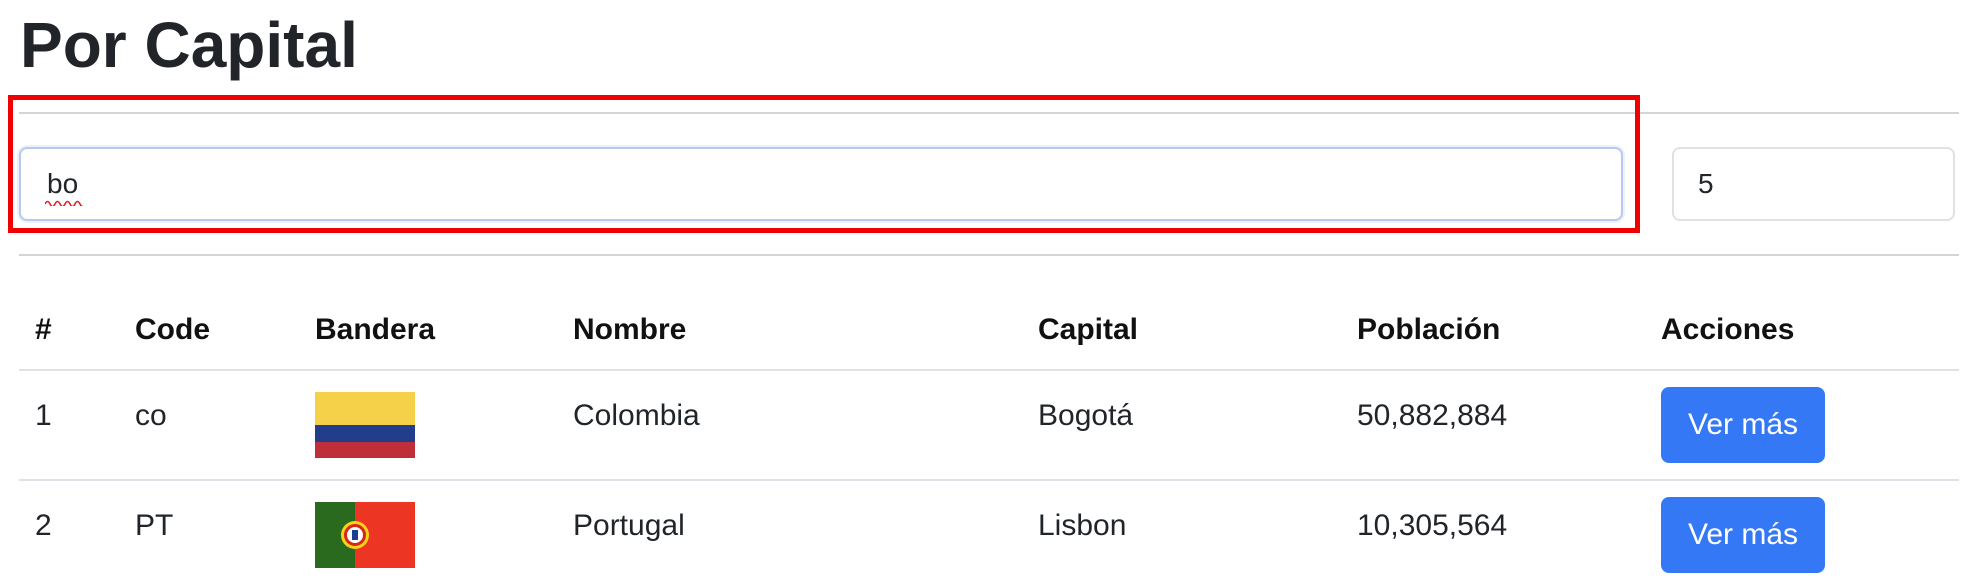 The height and width of the screenshot is (581, 1970). What do you see at coordinates (365, 425) in the screenshot?
I see `colombia-flag-icon` at bounding box center [365, 425].